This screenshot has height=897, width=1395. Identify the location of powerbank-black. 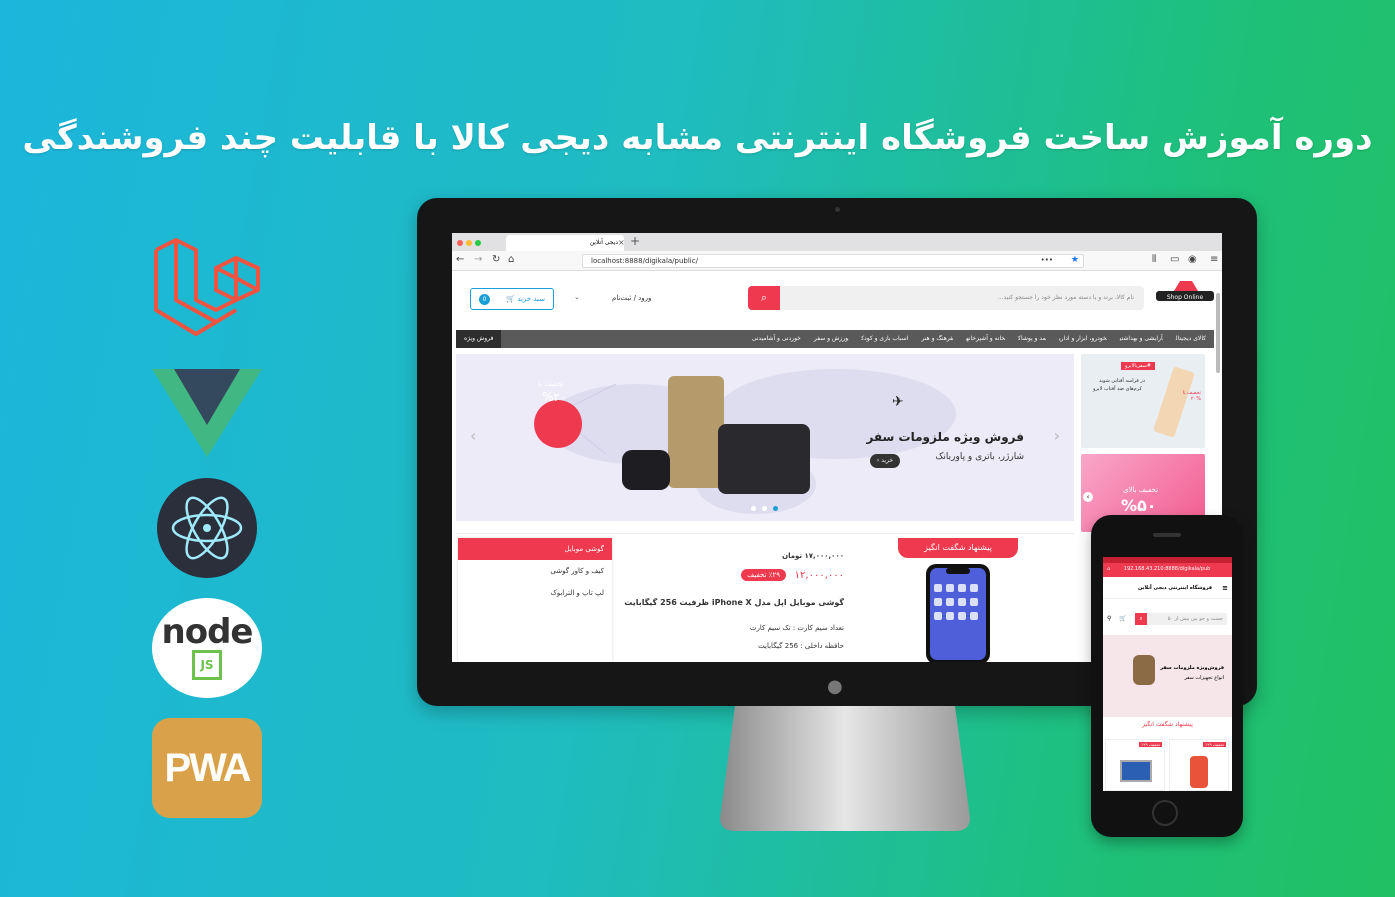
(764, 459).